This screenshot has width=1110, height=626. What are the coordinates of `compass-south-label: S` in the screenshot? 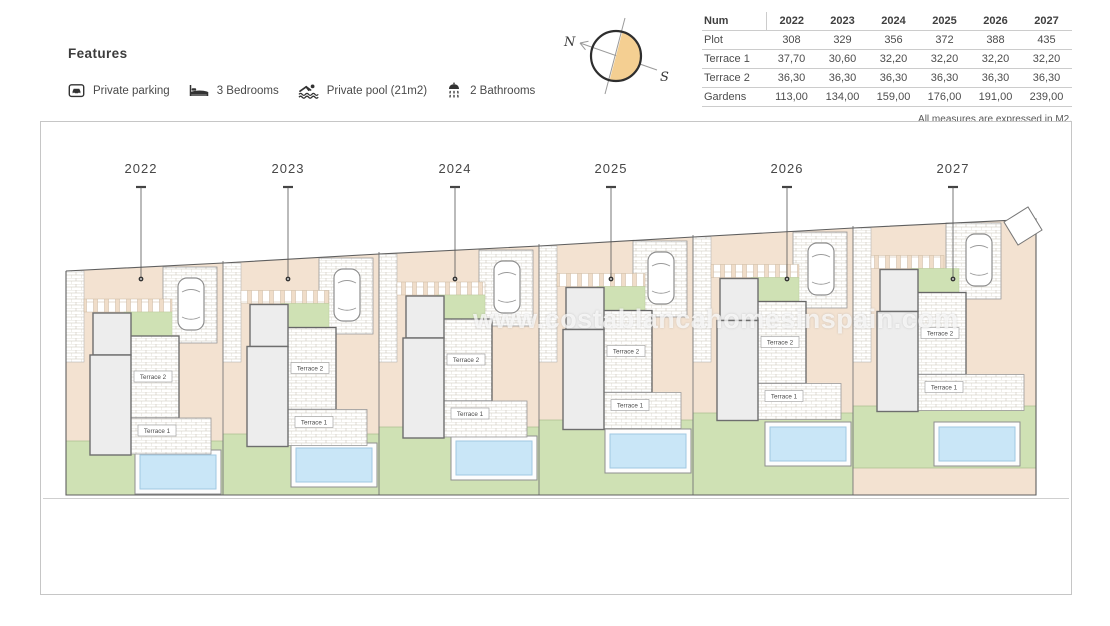 It's located at (664, 77).